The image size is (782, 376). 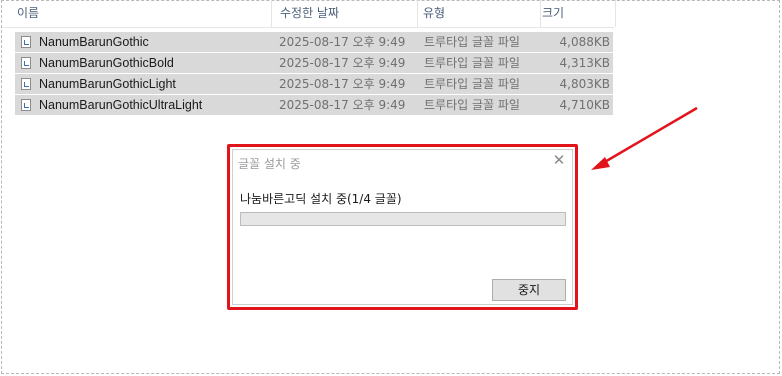 I want to click on red-arrow-icon, so click(x=644, y=138).